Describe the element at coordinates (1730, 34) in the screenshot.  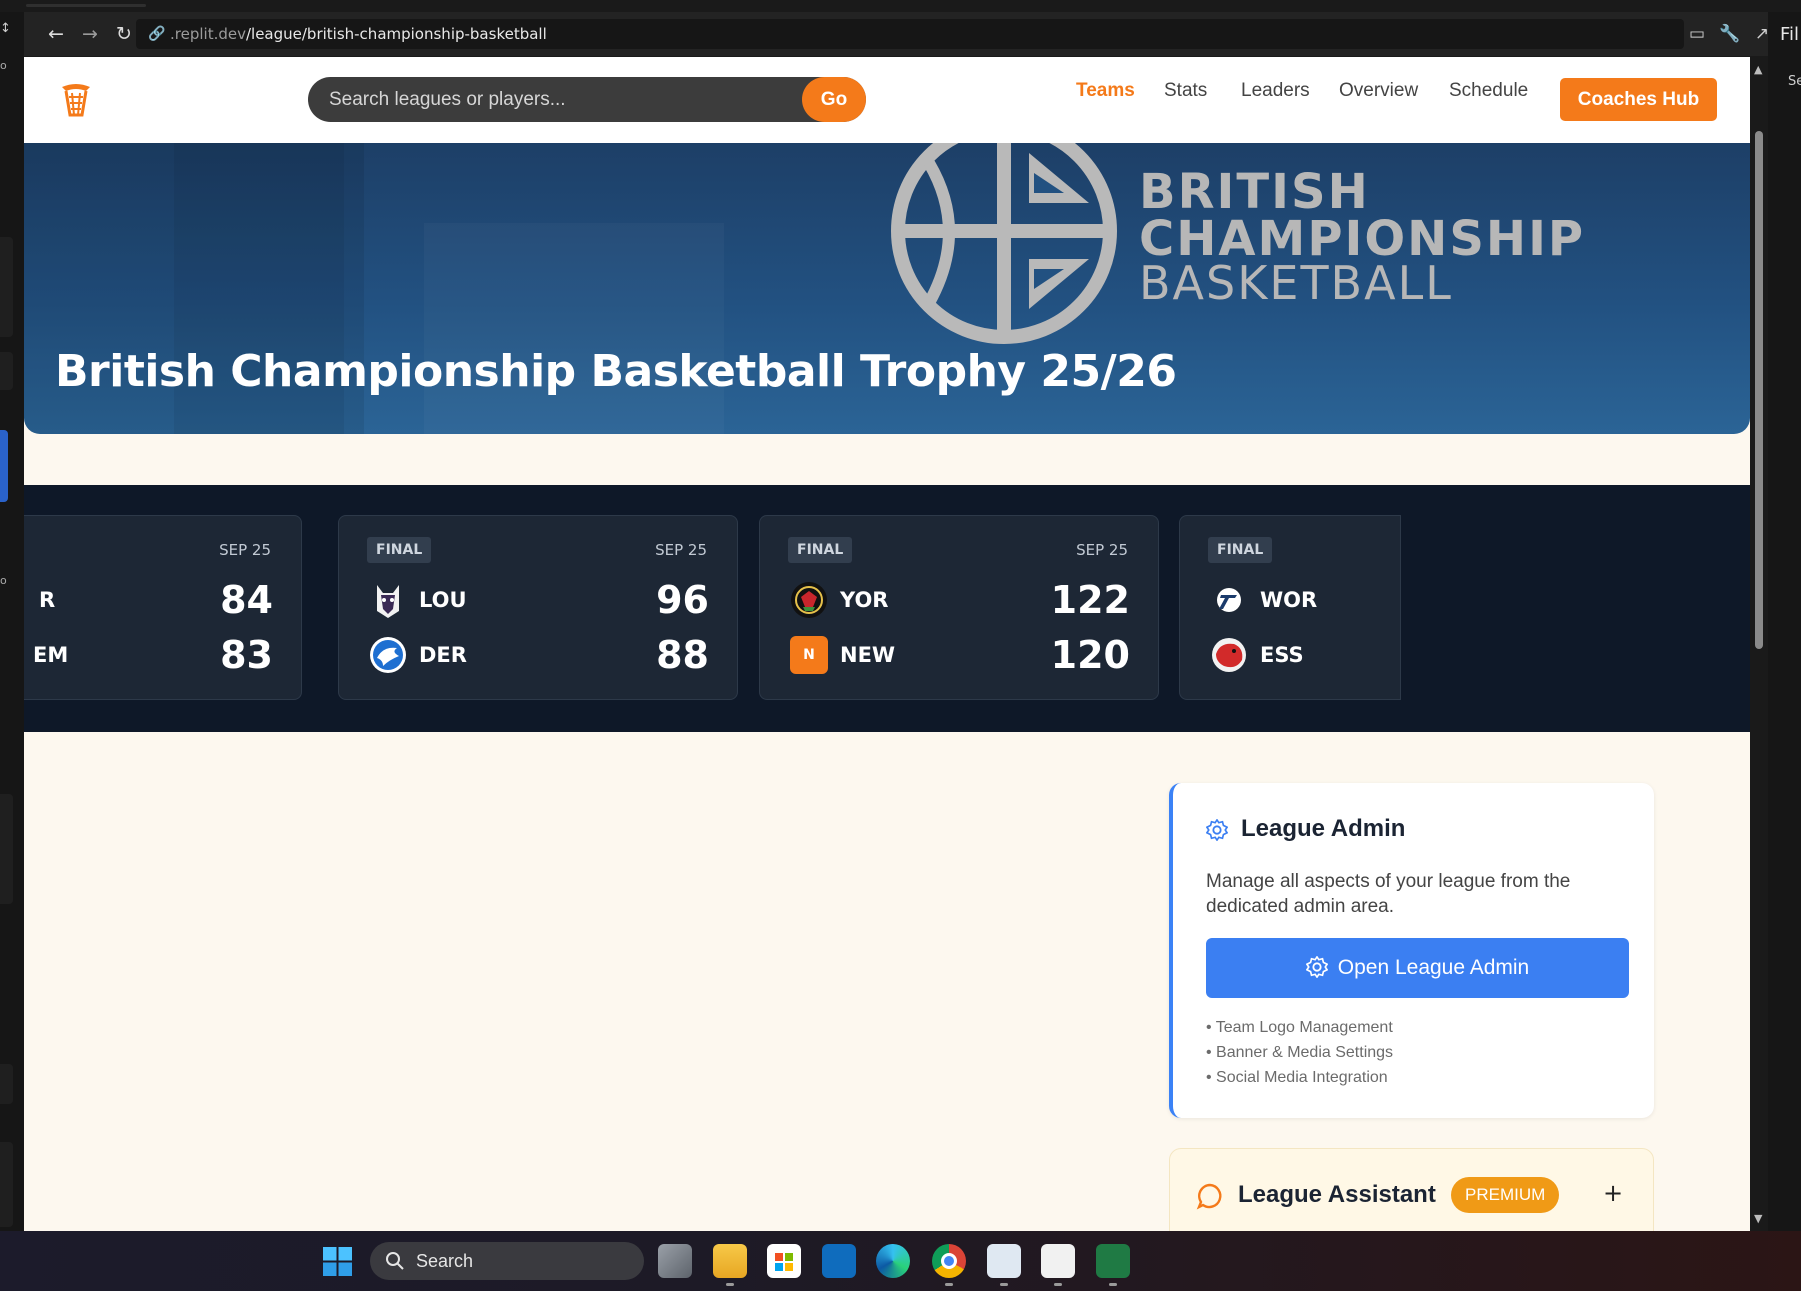
I see `wrench-icon: 🔧` at that location.